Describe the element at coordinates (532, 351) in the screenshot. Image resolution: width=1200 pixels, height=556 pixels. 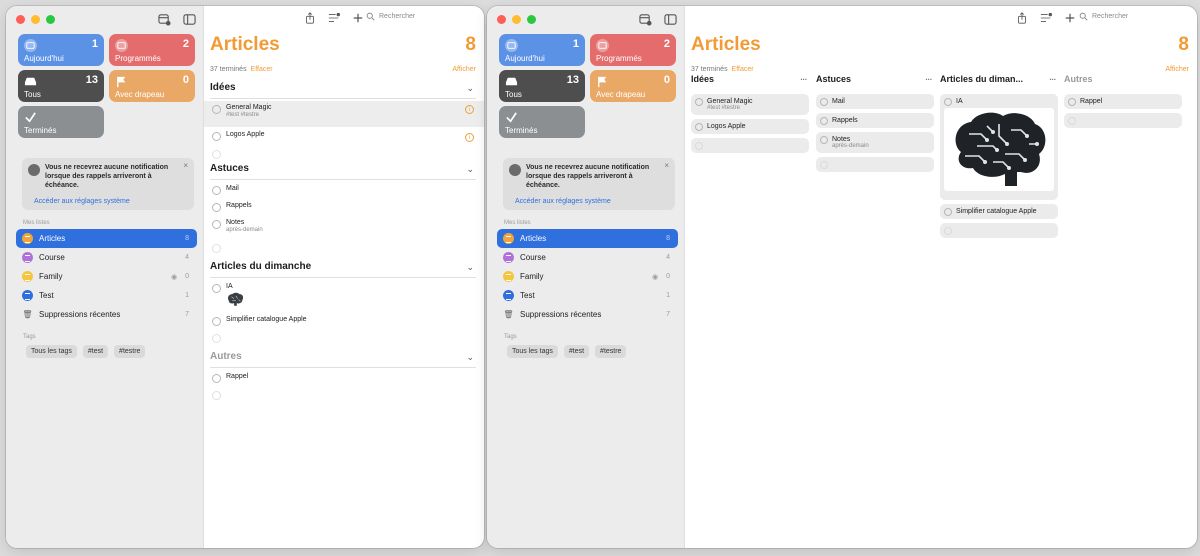
I see `tag-all: Tous les tags` at that location.